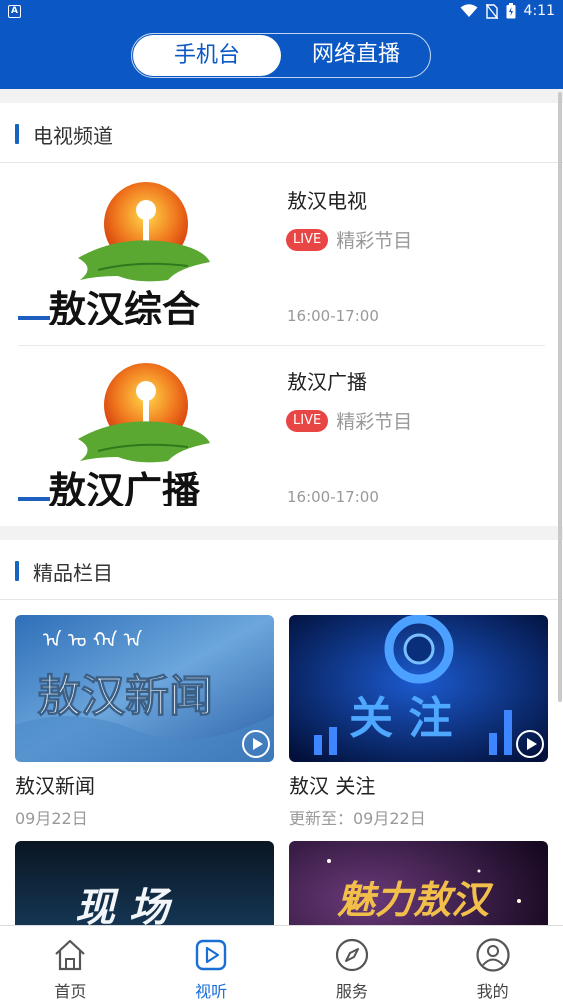 The height and width of the screenshot is (1002, 563). I want to click on user-icon, so click(493, 955).